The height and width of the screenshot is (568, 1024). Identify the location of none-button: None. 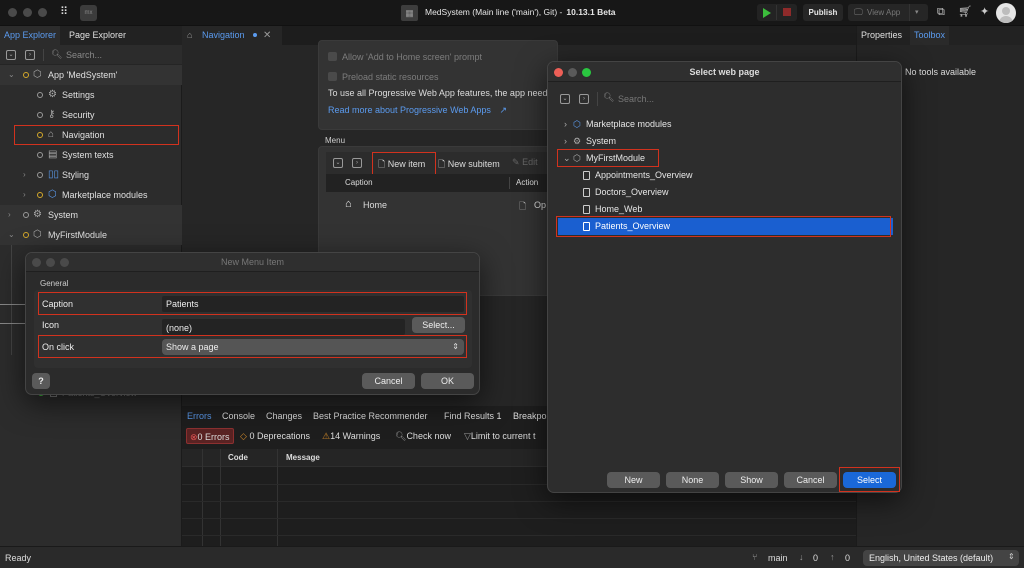
(692, 480).